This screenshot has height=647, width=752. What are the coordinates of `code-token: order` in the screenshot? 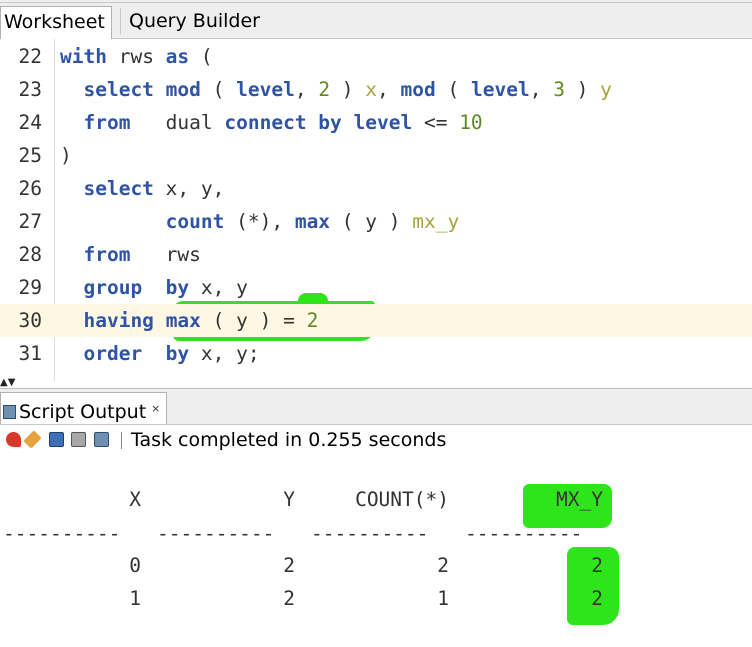 It's located at (113, 353).